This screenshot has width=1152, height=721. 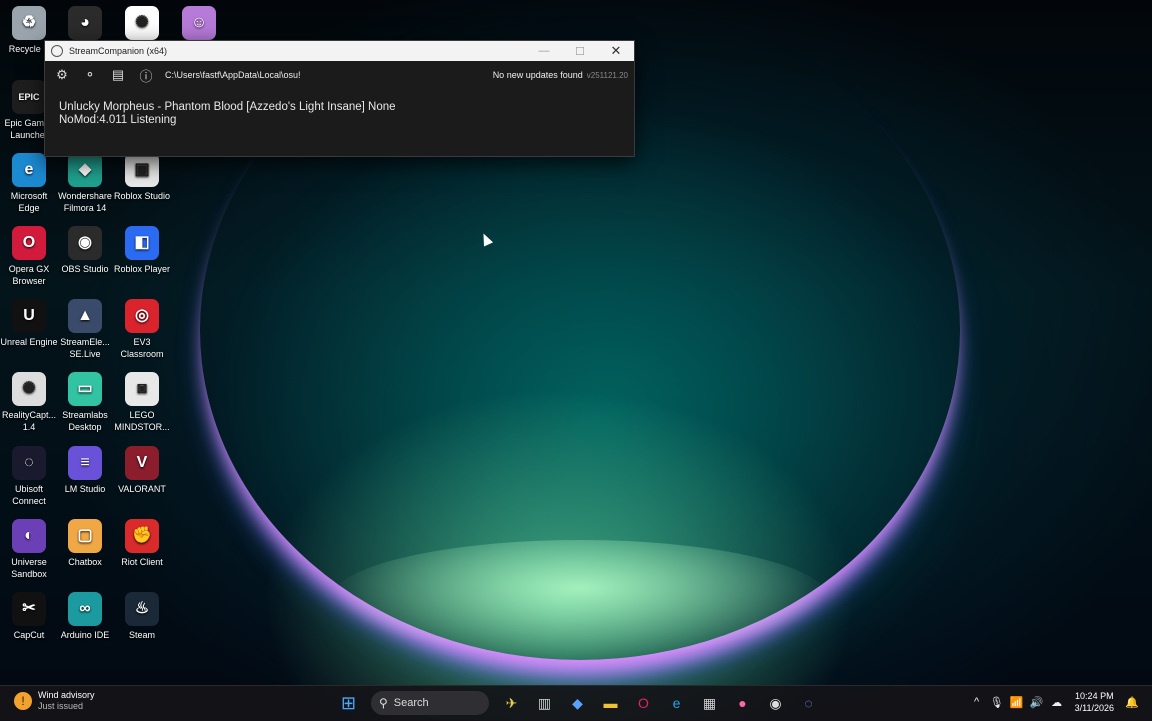 I want to click on app-icon: ◕, so click(x=85, y=23).